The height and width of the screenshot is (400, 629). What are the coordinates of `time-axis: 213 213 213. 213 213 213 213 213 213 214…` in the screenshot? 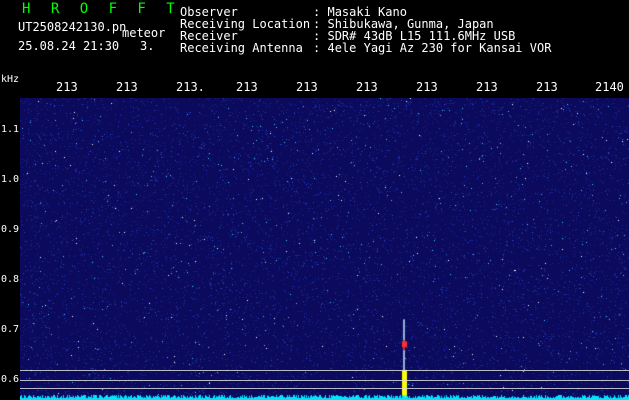 It's located at (324, 85).